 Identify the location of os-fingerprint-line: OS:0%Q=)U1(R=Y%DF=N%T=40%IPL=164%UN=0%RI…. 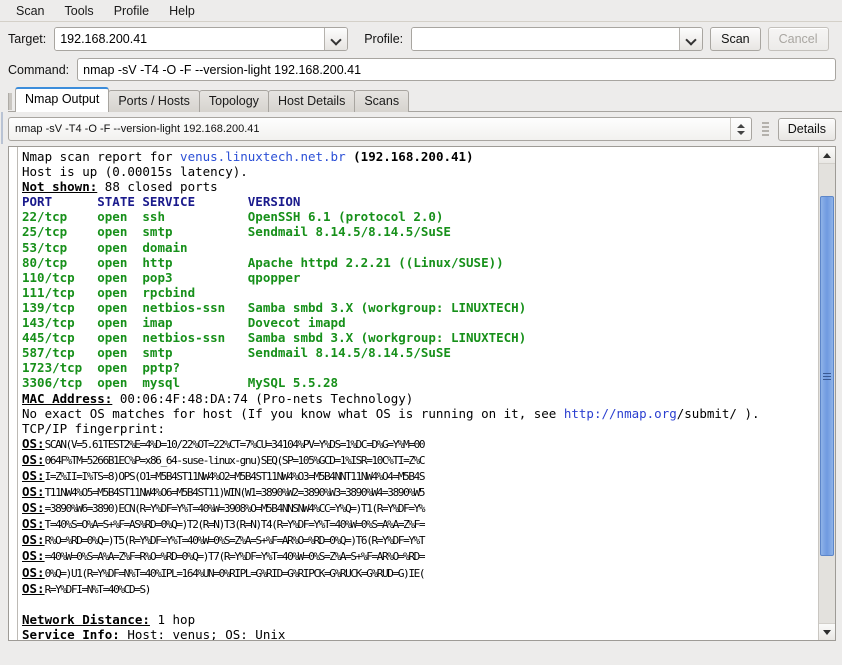
(420, 573).